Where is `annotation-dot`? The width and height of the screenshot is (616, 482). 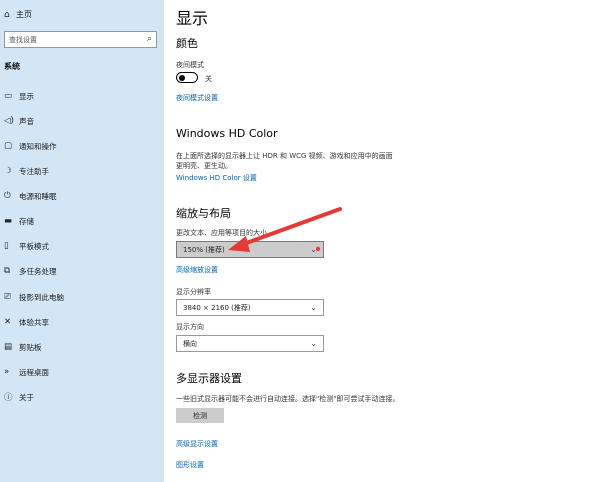 annotation-dot is located at coordinates (318, 249).